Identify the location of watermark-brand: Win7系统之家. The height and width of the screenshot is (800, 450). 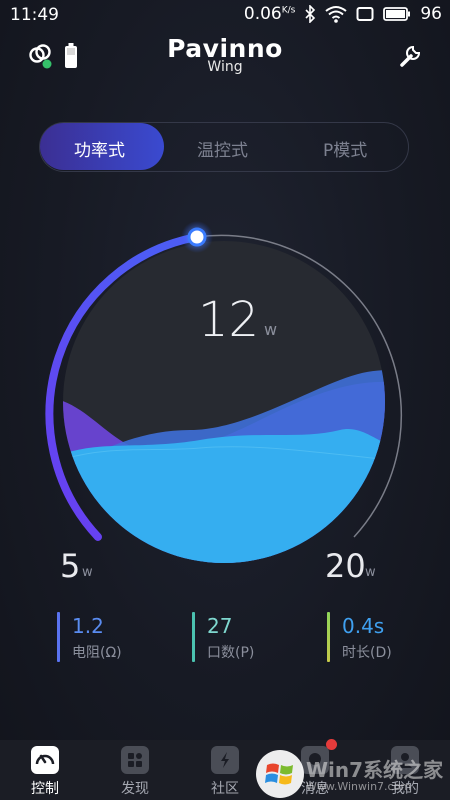
(375, 770).